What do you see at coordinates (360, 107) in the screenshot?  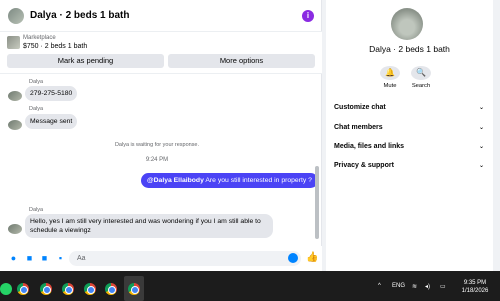 I see `section-label: Customize chat` at bounding box center [360, 107].